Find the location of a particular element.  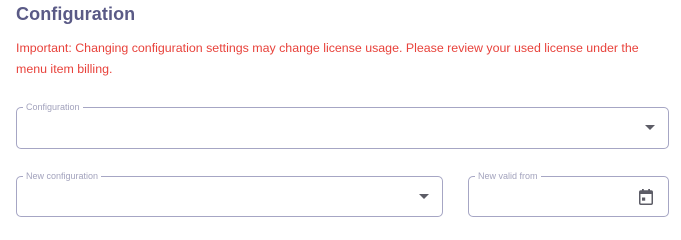

new-configuration-select: New configuration is located at coordinates (229, 193).